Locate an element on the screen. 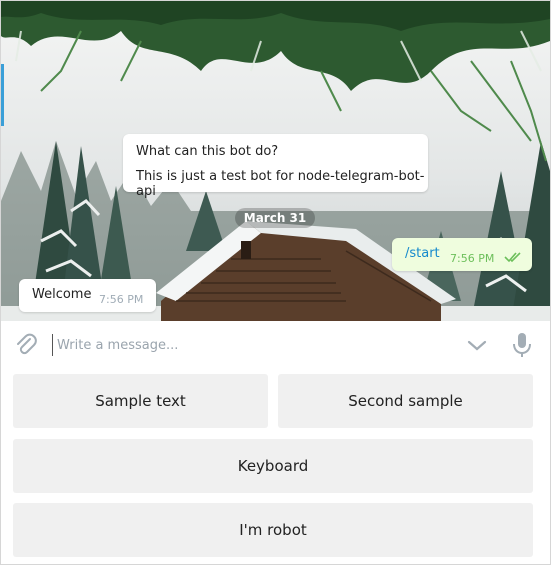  message-composer is located at coordinates (275, 345).